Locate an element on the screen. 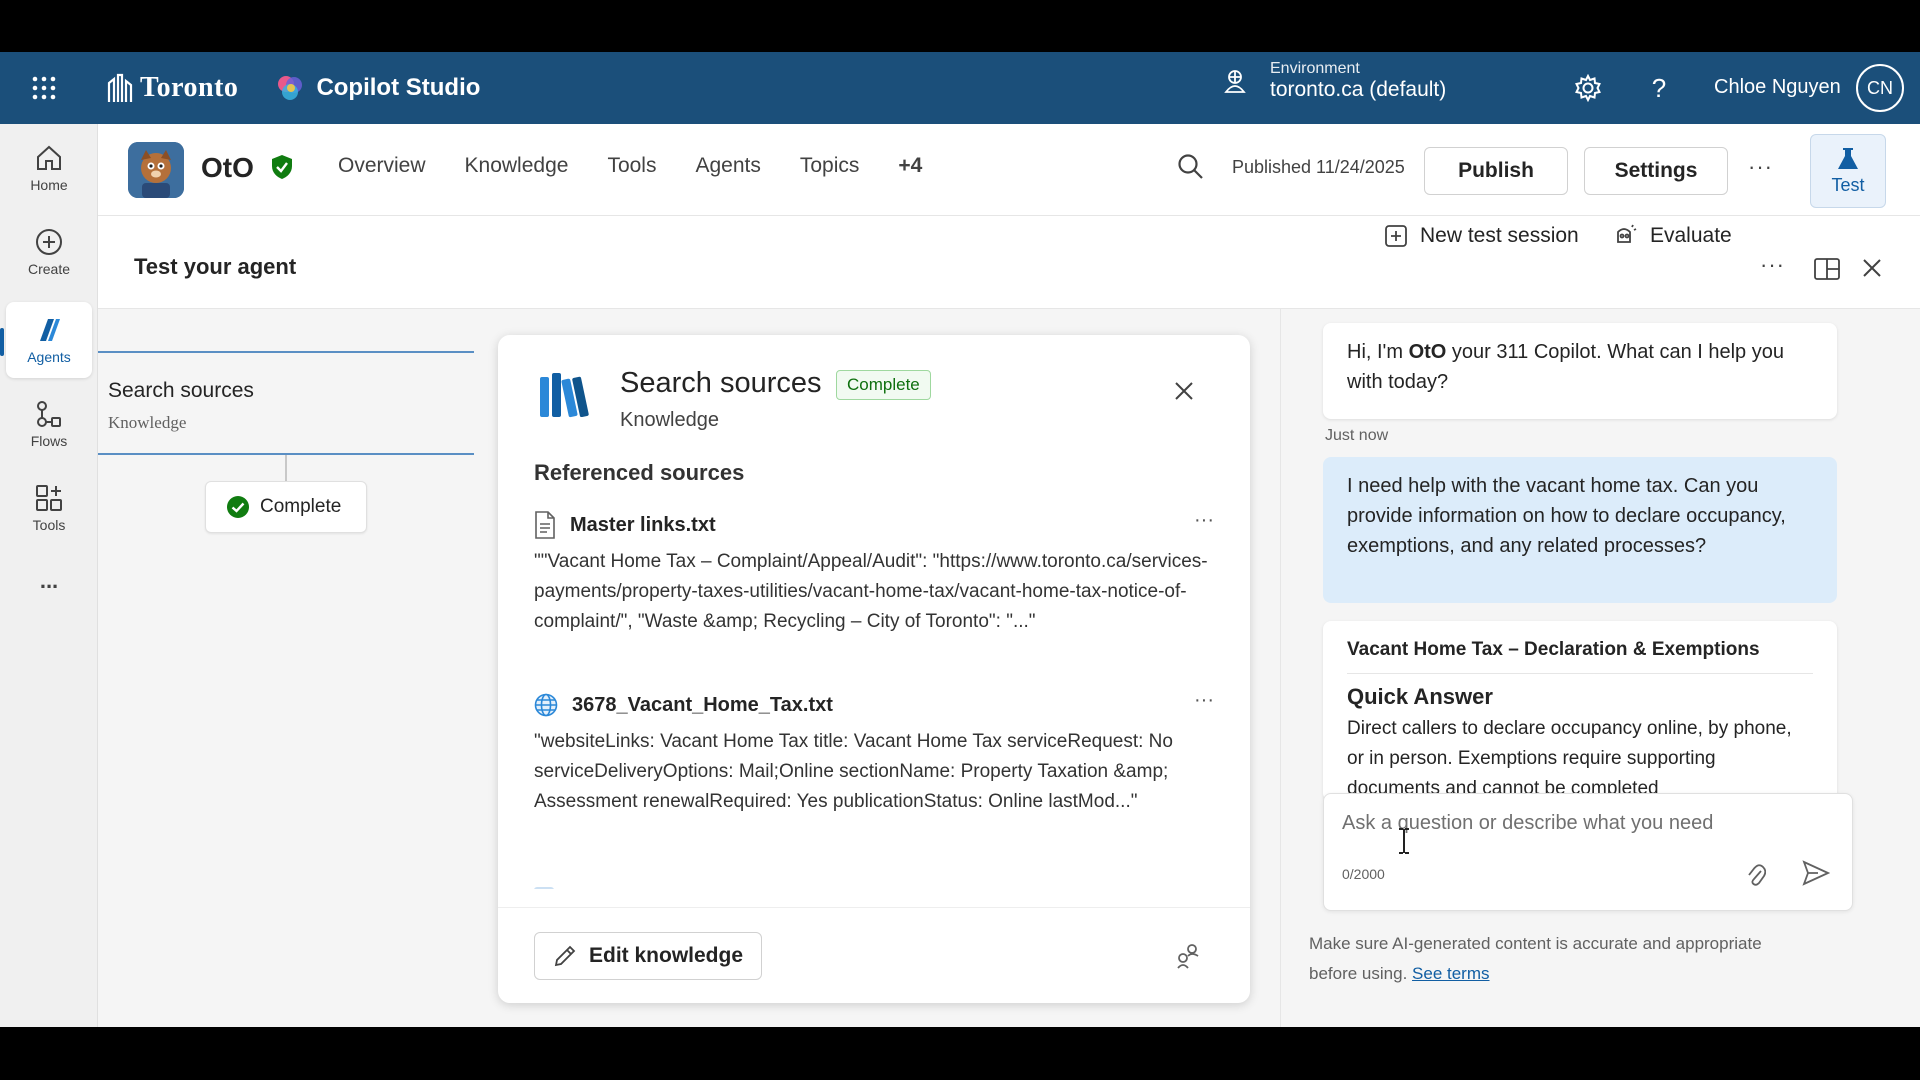  complete-label: Complete is located at coordinates (301, 506).